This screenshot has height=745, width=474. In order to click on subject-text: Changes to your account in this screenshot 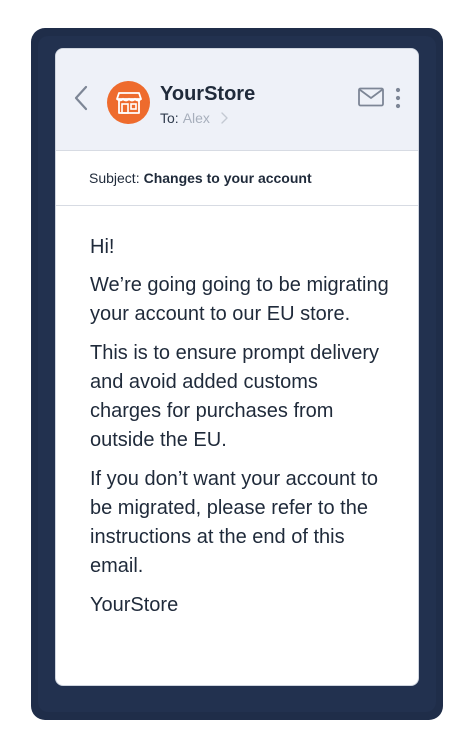, I will do `click(227, 178)`.